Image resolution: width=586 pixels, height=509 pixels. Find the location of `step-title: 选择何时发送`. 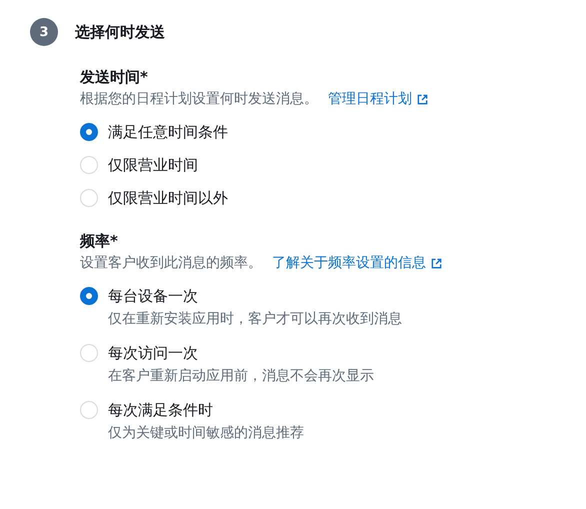

step-title: 选择何时发送 is located at coordinates (120, 32).